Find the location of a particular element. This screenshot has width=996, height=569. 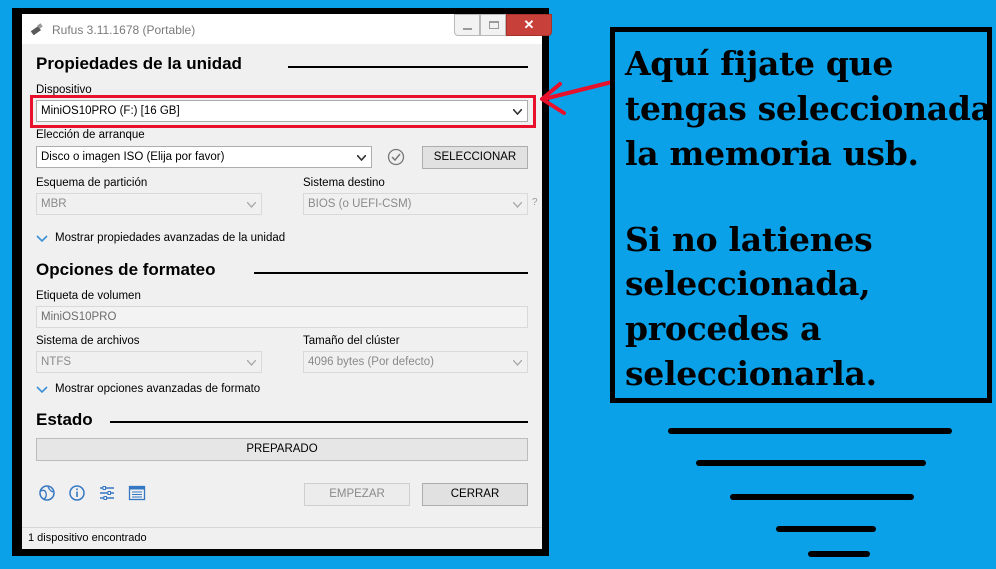

maximize-button is located at coordinates (493, 25).